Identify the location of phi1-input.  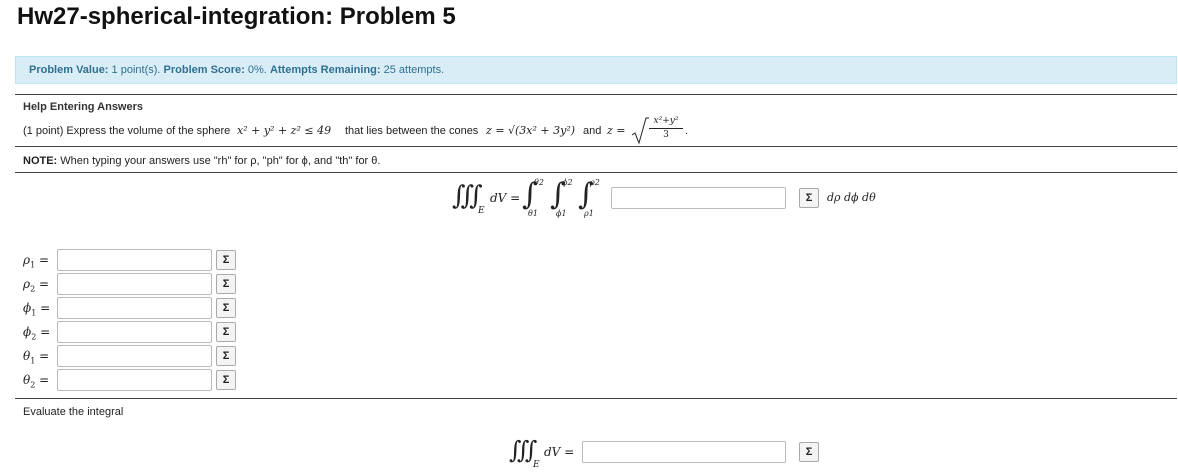
(134, 308).